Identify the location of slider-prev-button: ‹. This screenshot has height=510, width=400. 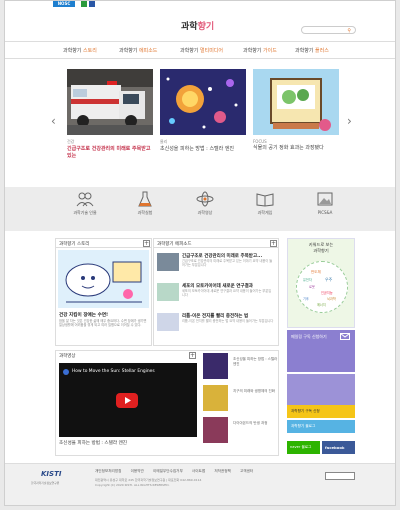
(53, 121).